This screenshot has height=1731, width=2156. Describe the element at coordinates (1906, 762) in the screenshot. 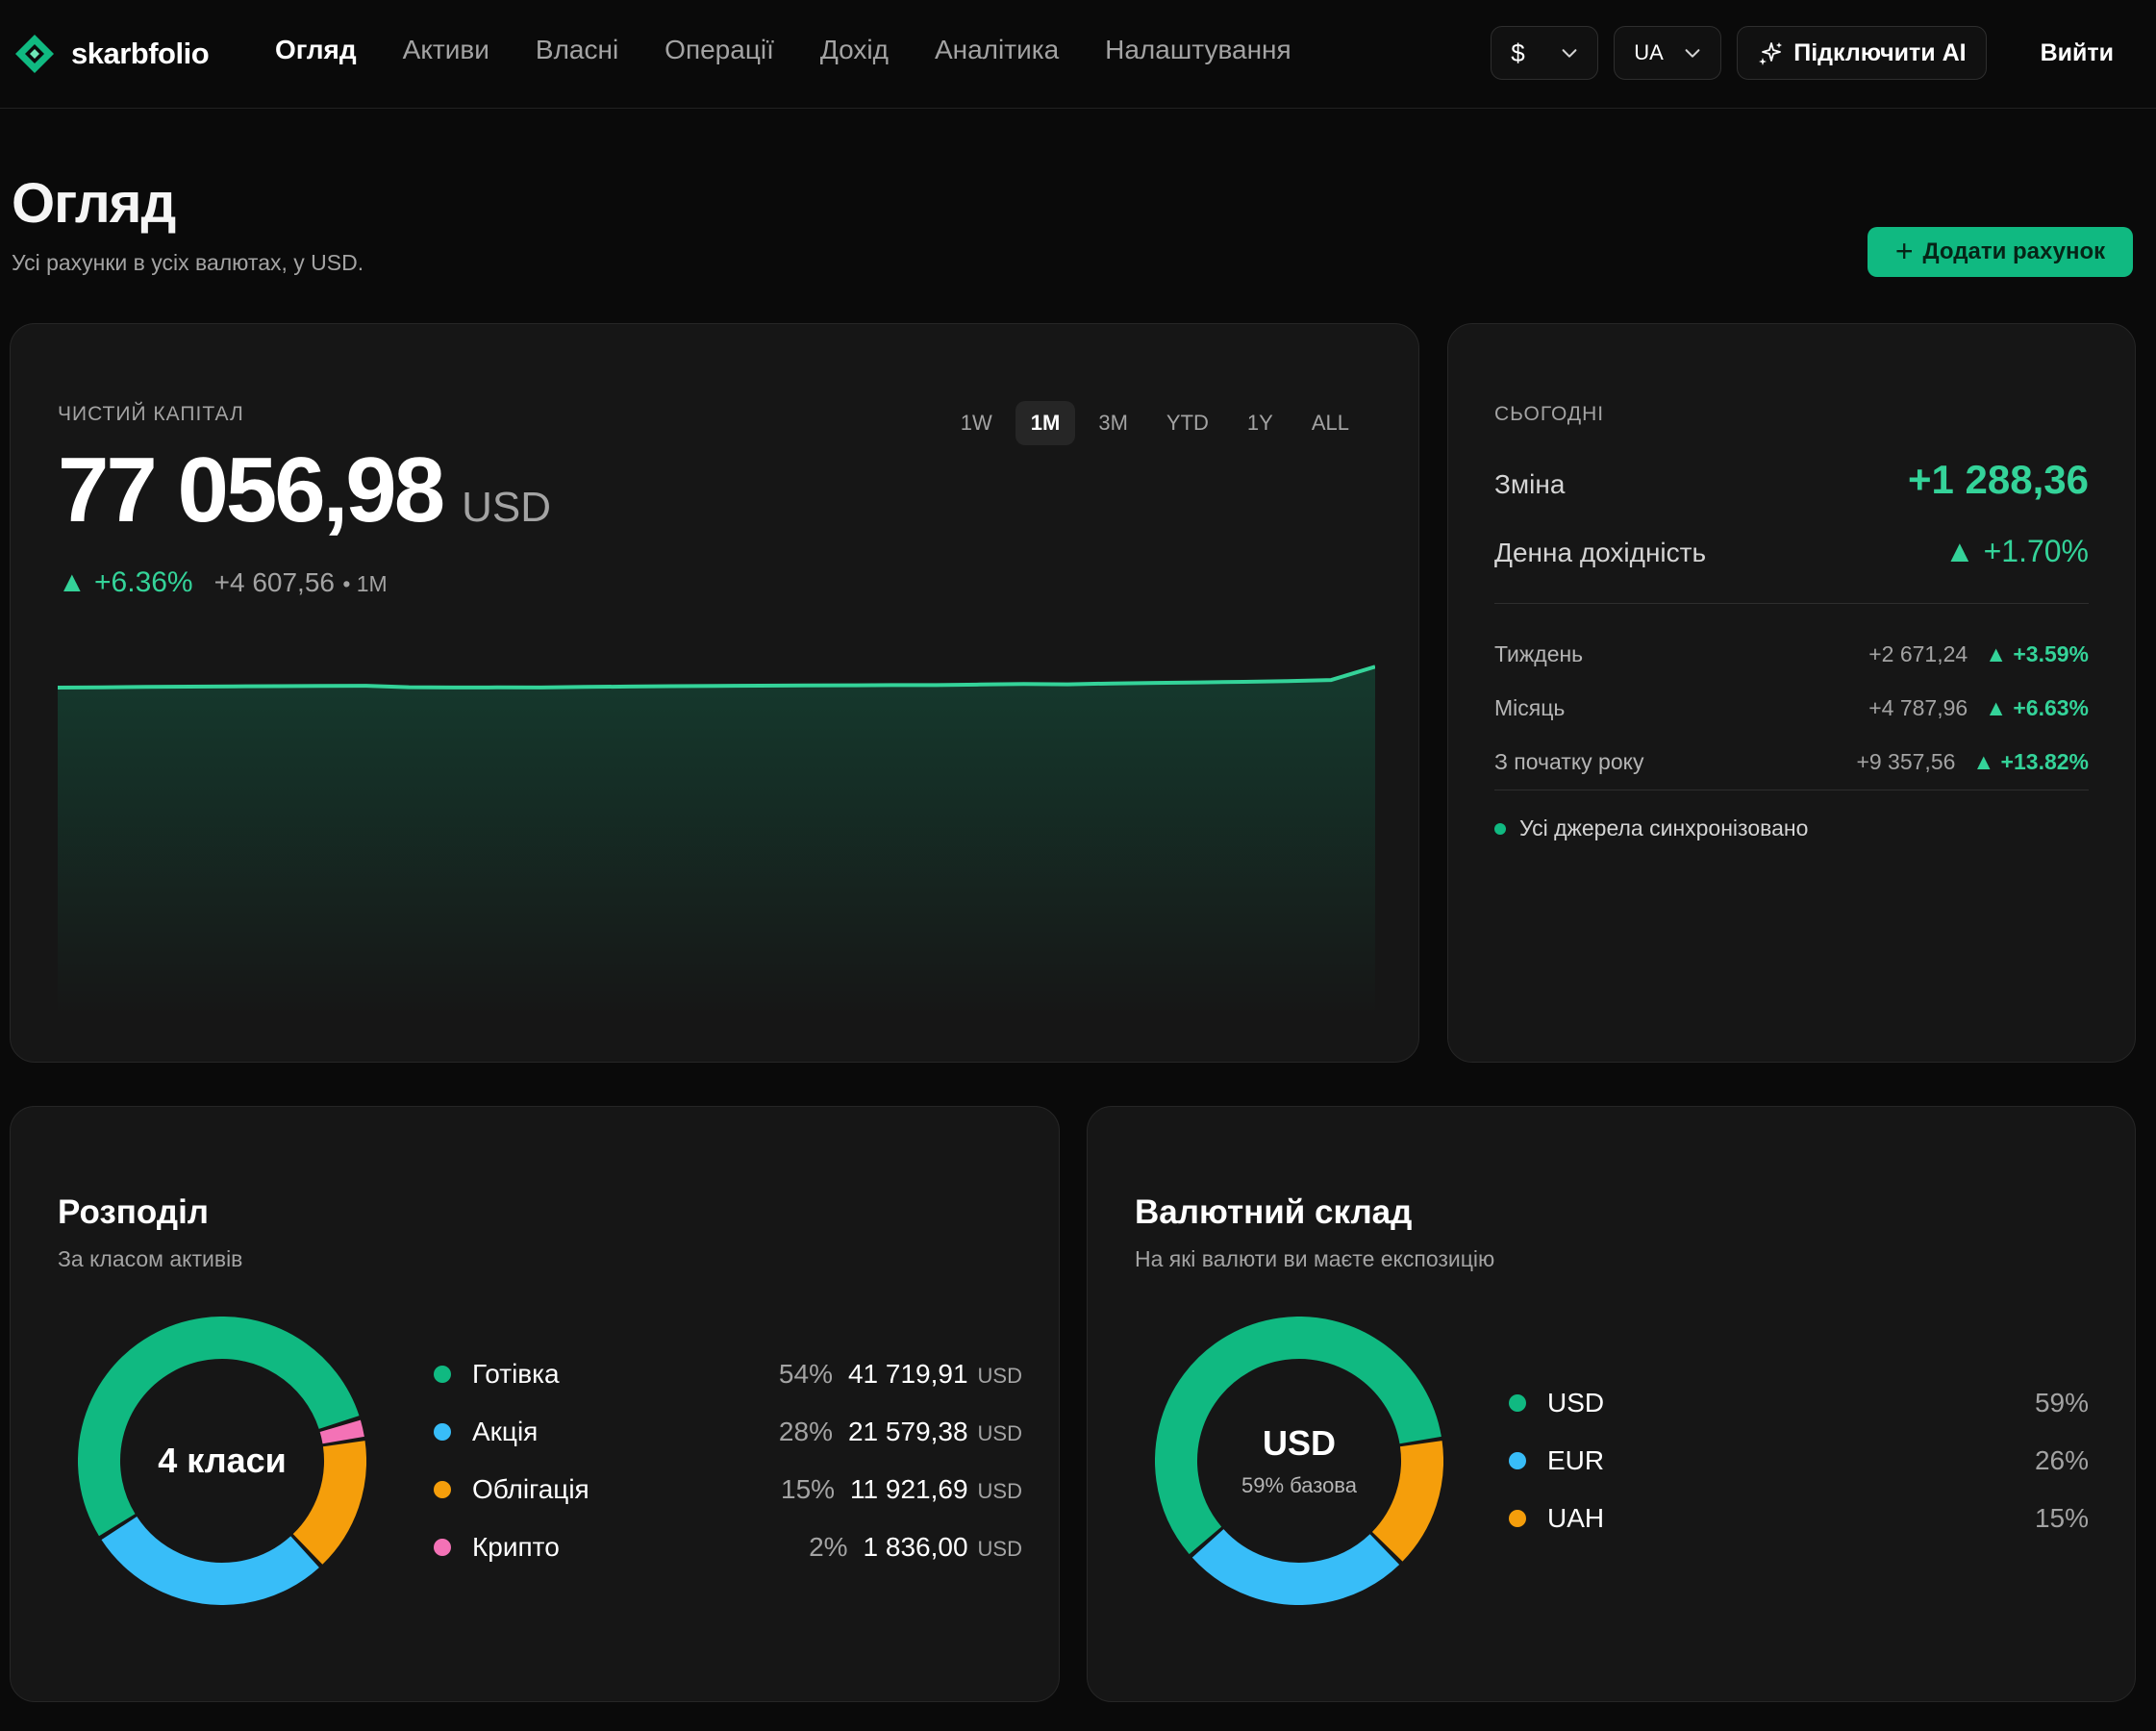

I see `period-abs: +9 357,56` at that location.